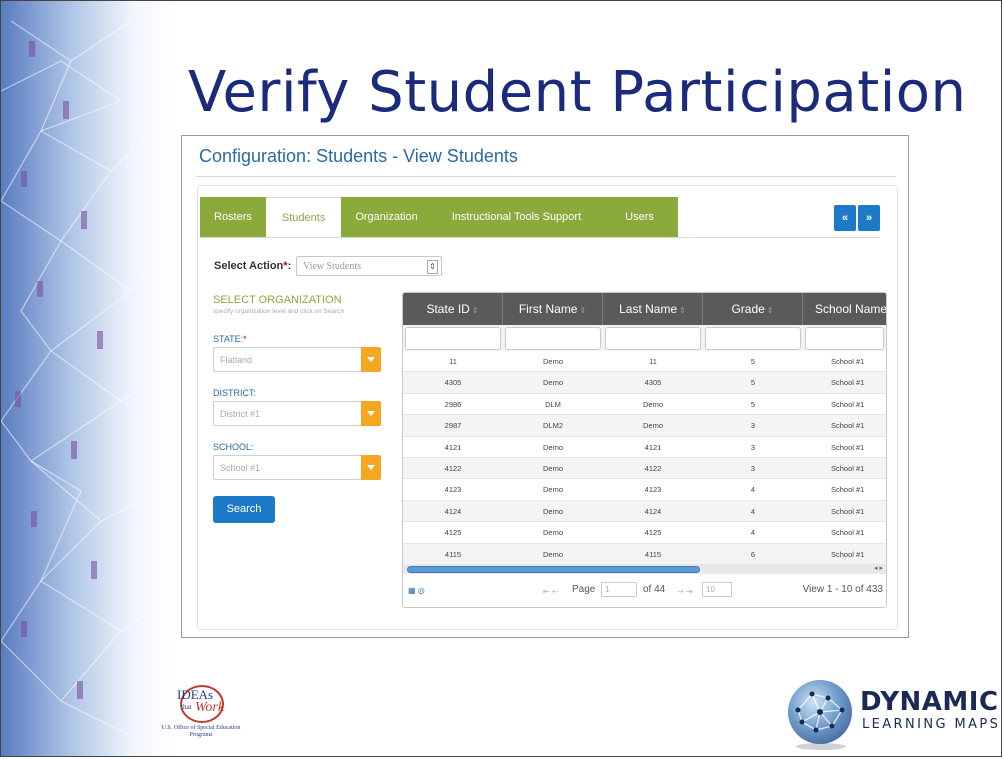 The image size is (1004, 759). I want to click on select-action-value: View Students, so click(332, 266).